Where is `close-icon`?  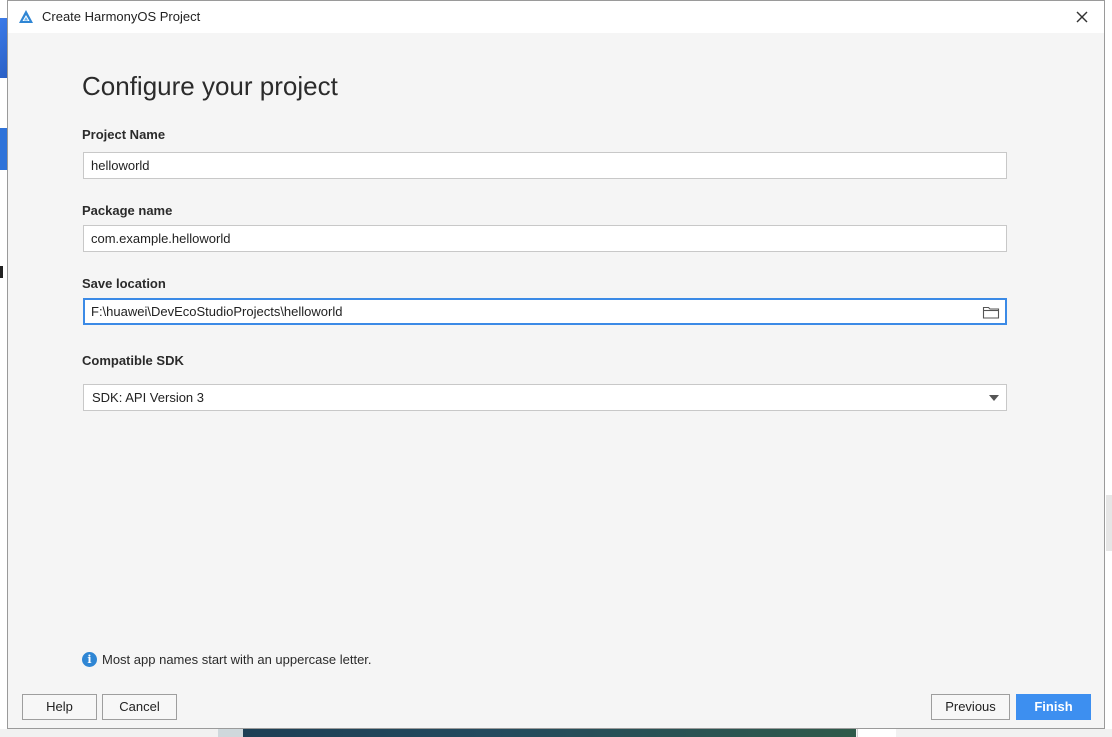 close-icon is located at coordinates (1082, 17).